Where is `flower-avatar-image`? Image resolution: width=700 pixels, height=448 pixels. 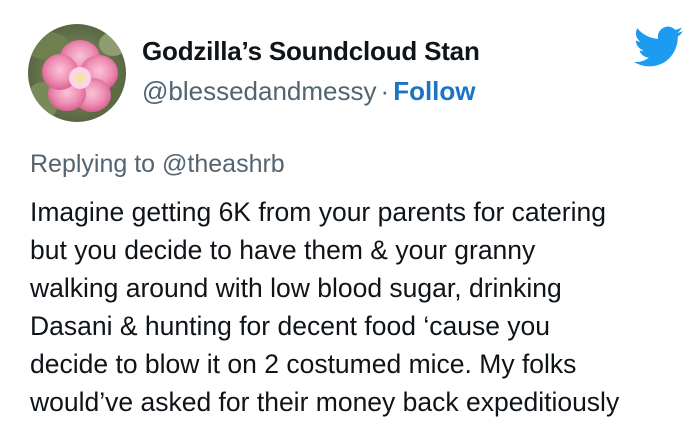
flower-avatar-image is located at coordinates (77, 73).